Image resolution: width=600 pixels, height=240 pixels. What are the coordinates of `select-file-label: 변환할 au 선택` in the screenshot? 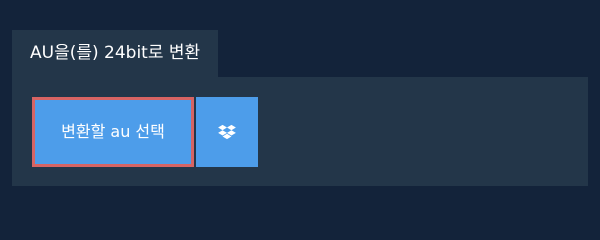 It's located at (113, 131).